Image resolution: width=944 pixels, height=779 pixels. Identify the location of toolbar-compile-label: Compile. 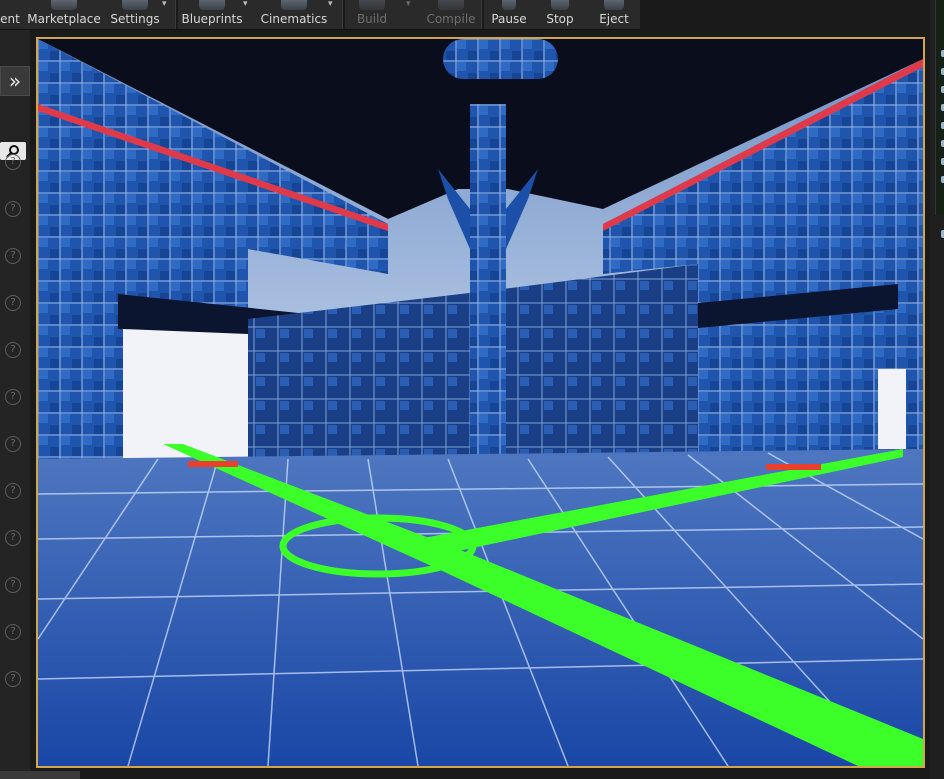
(451, 19).